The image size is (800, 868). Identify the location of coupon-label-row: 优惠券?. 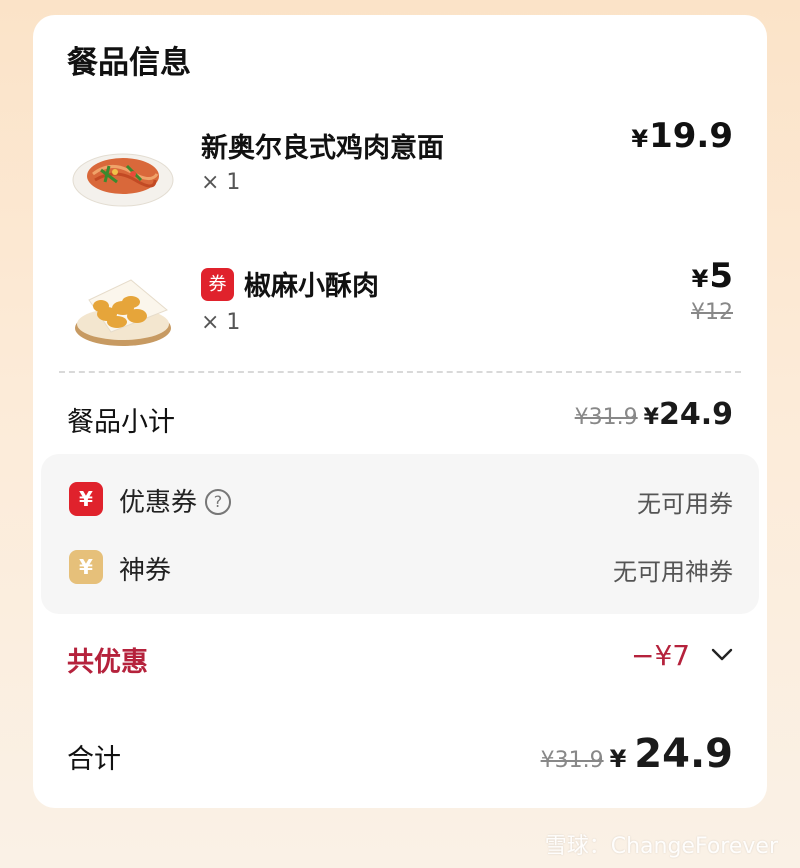
(175, 500).